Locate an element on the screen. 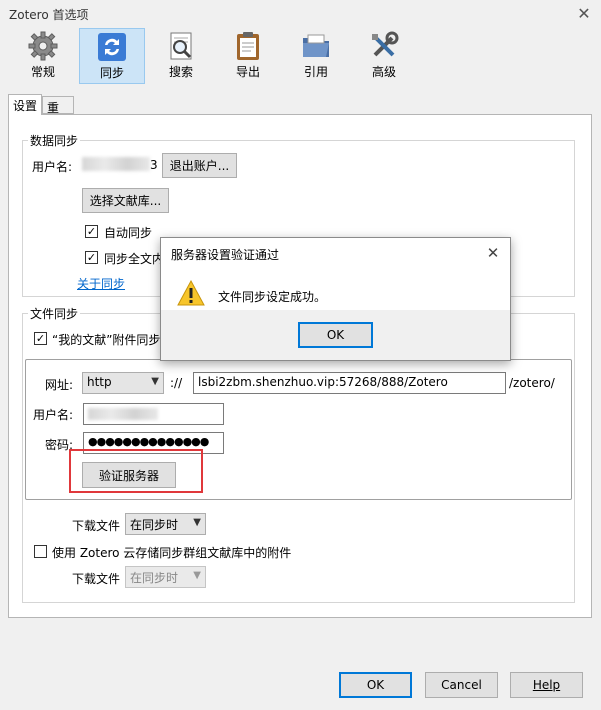 The image size is (601, 710). dialog-footer: OK is located at coordinates (335, 335).